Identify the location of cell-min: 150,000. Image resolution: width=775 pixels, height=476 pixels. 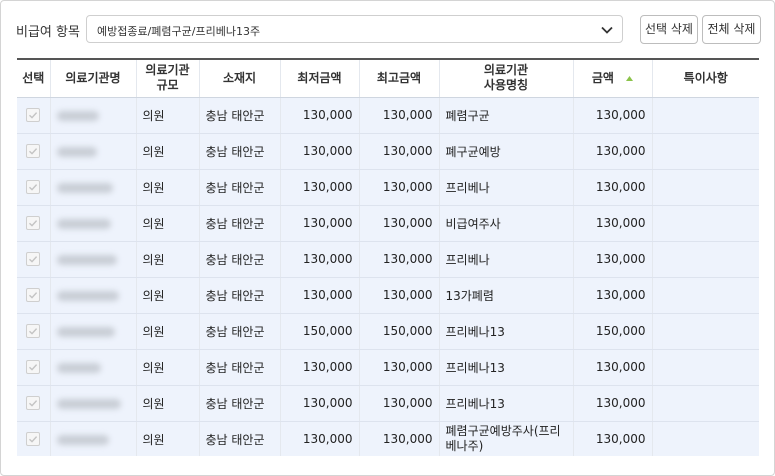
(320, 331).